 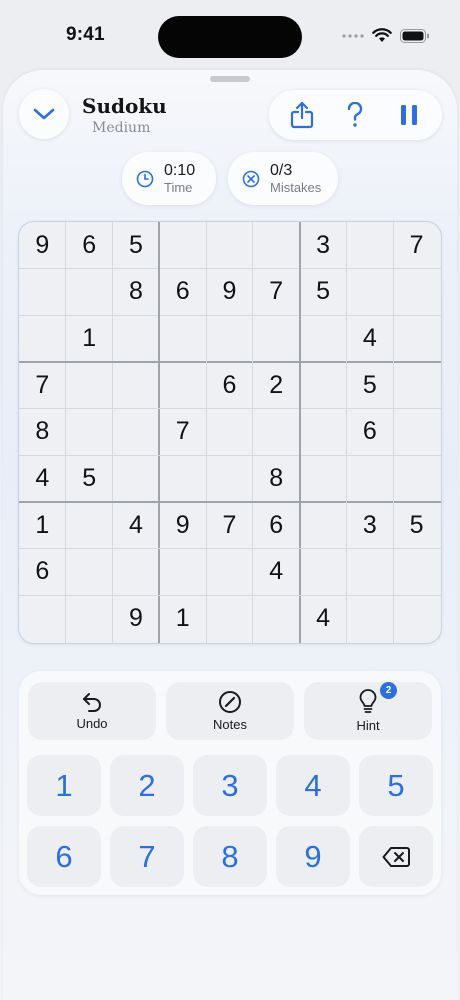 I want to click on number-button-4: 4, so click(x=313, y=785).